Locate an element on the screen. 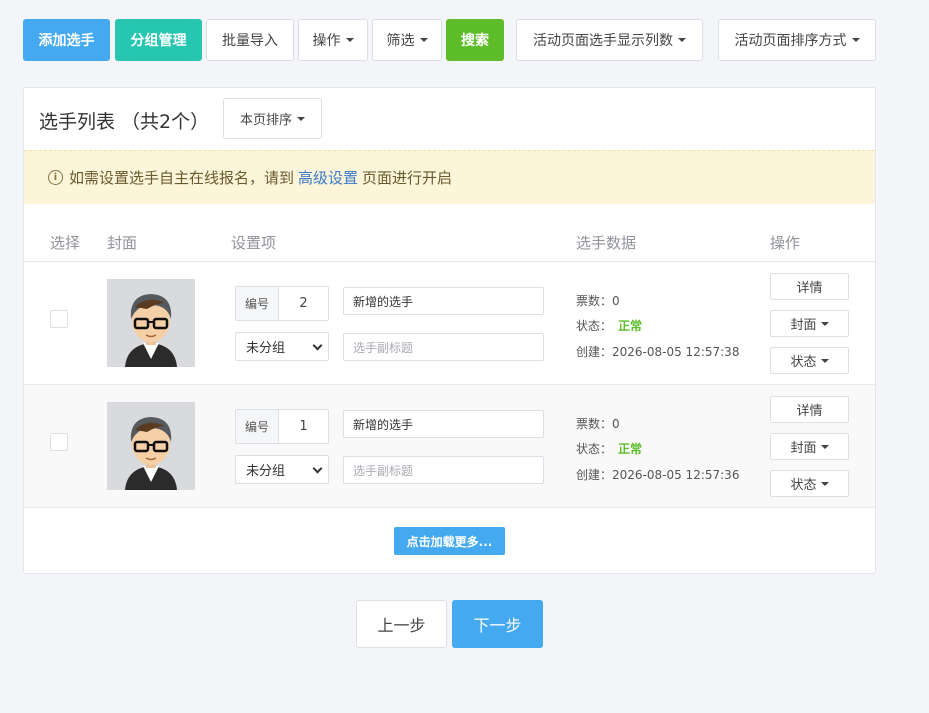 This screenshot has width=929, height=713. sort-dropdown: 活动页面排序方式 is located at coordinates (797, 40).